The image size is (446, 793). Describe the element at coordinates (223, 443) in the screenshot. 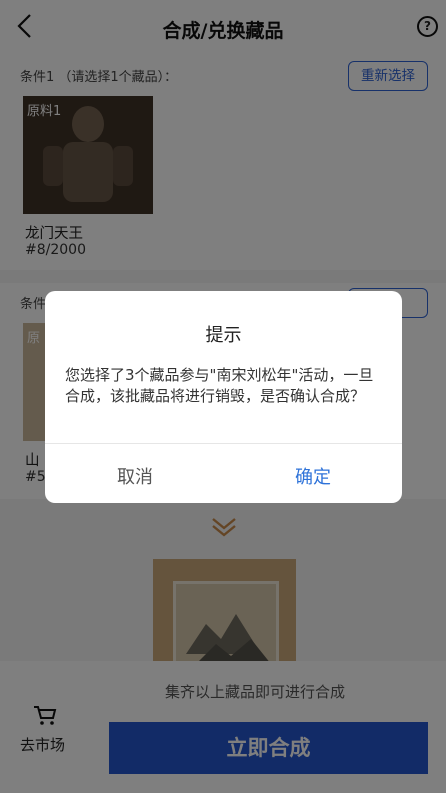

I see `dialog-divider` at that location.